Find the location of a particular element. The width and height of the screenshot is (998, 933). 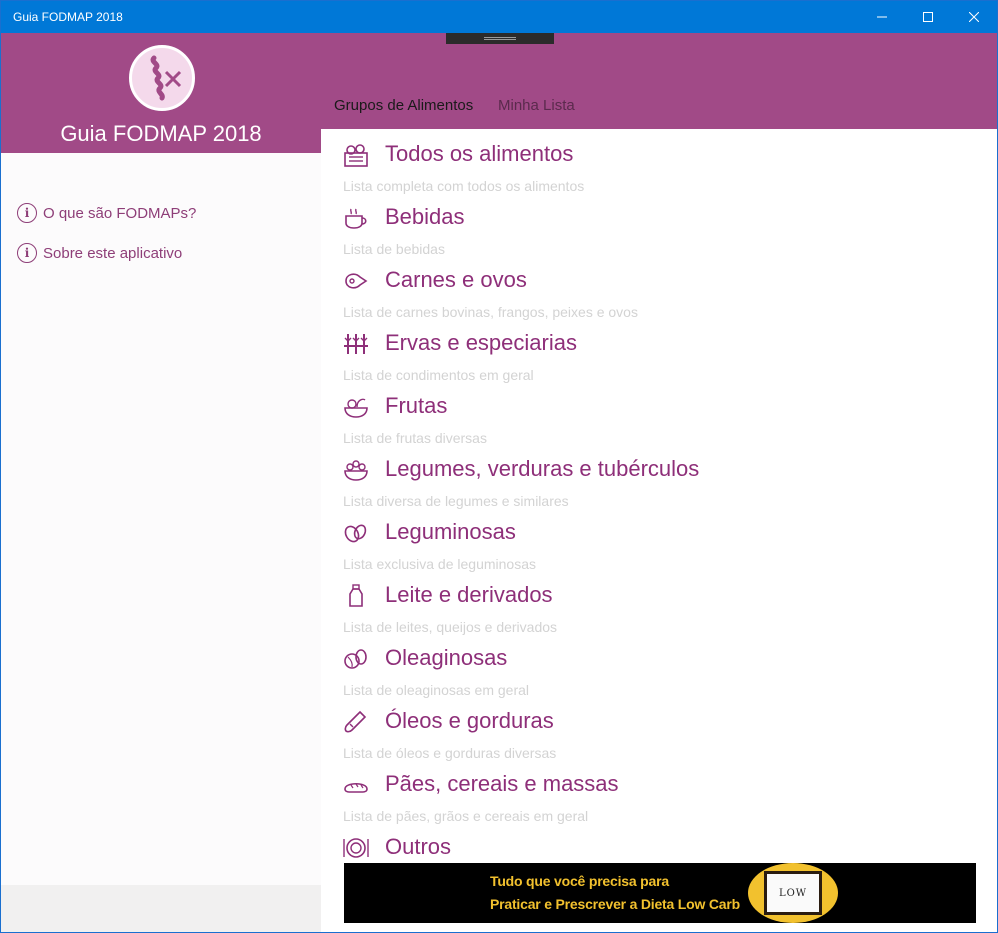

tab-my-list: Minha Lista is located at coordinates (536, 105).